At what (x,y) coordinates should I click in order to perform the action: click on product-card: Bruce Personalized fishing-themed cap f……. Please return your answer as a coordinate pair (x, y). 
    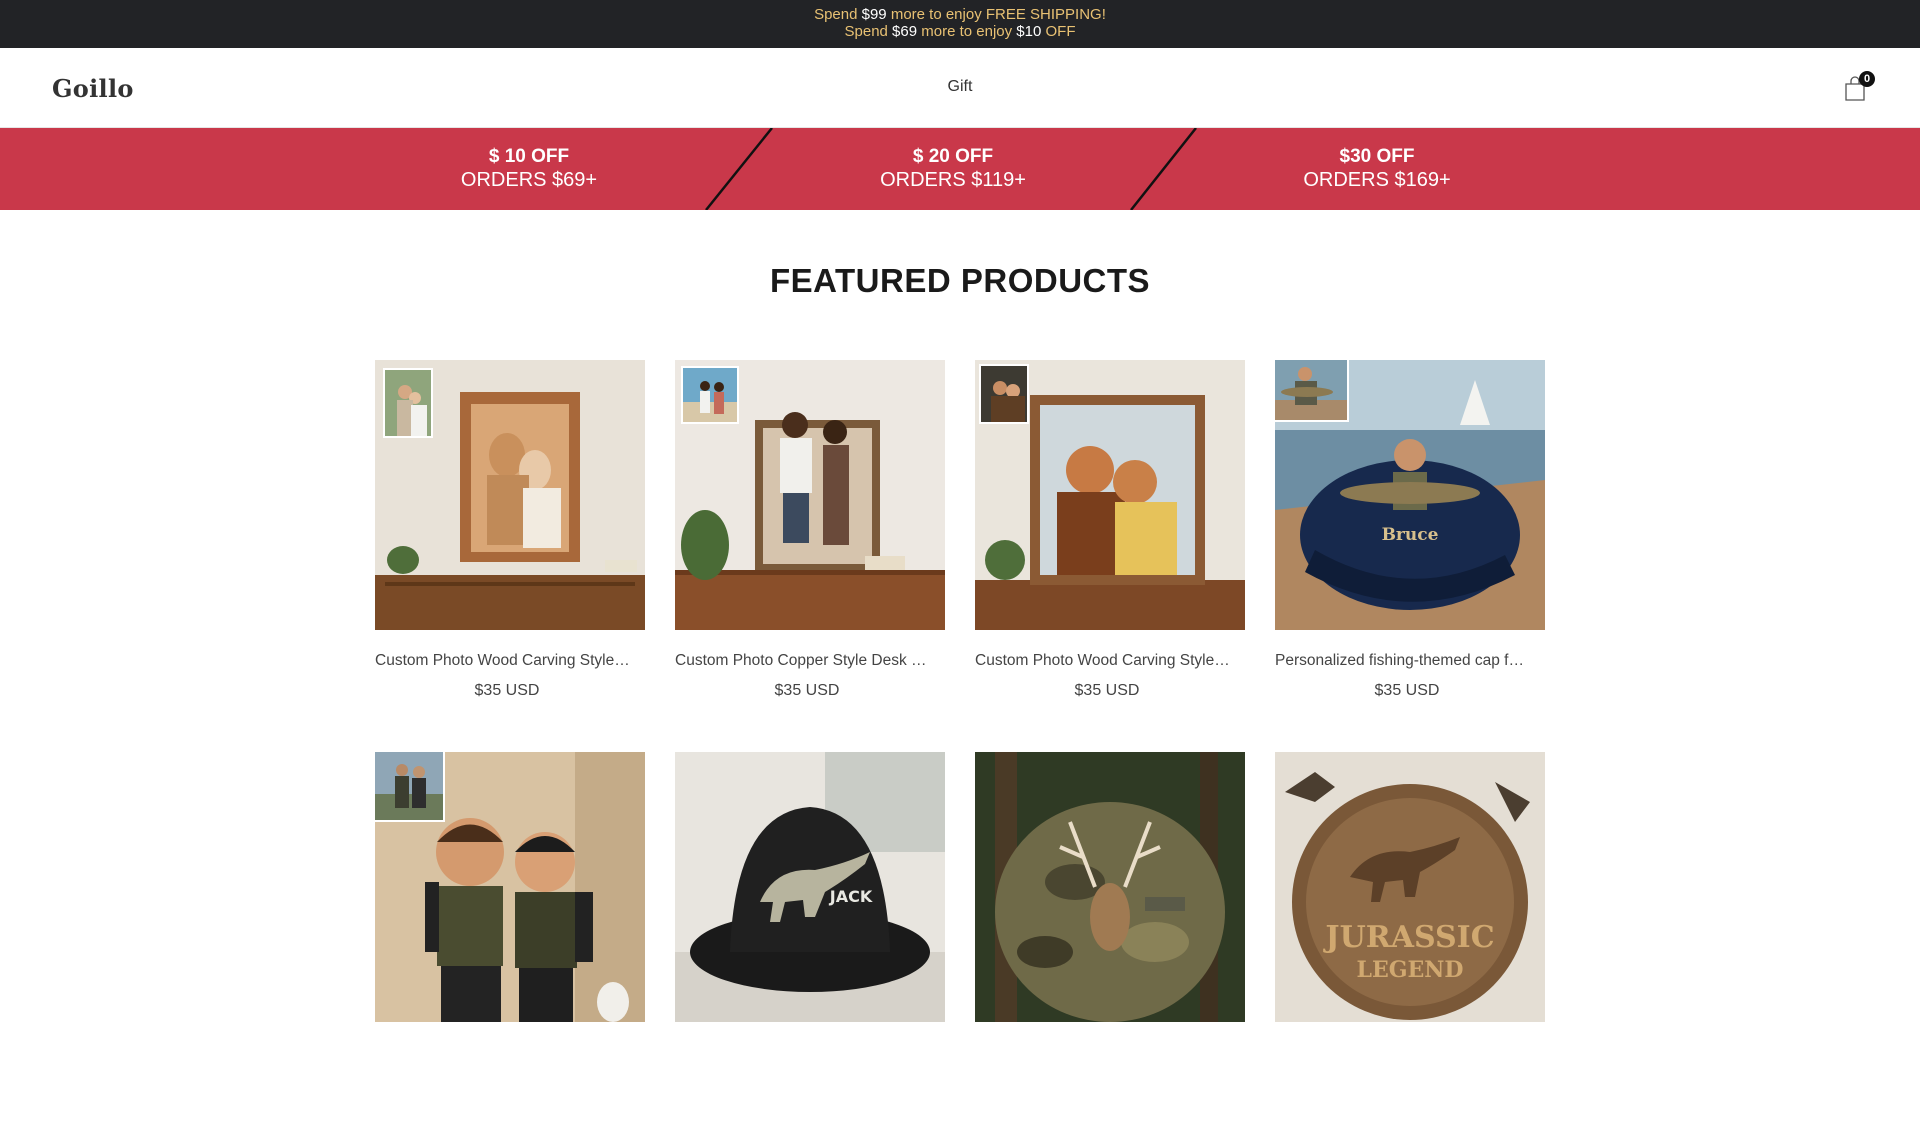
    Looking at the image, I should click on (1410, 556).